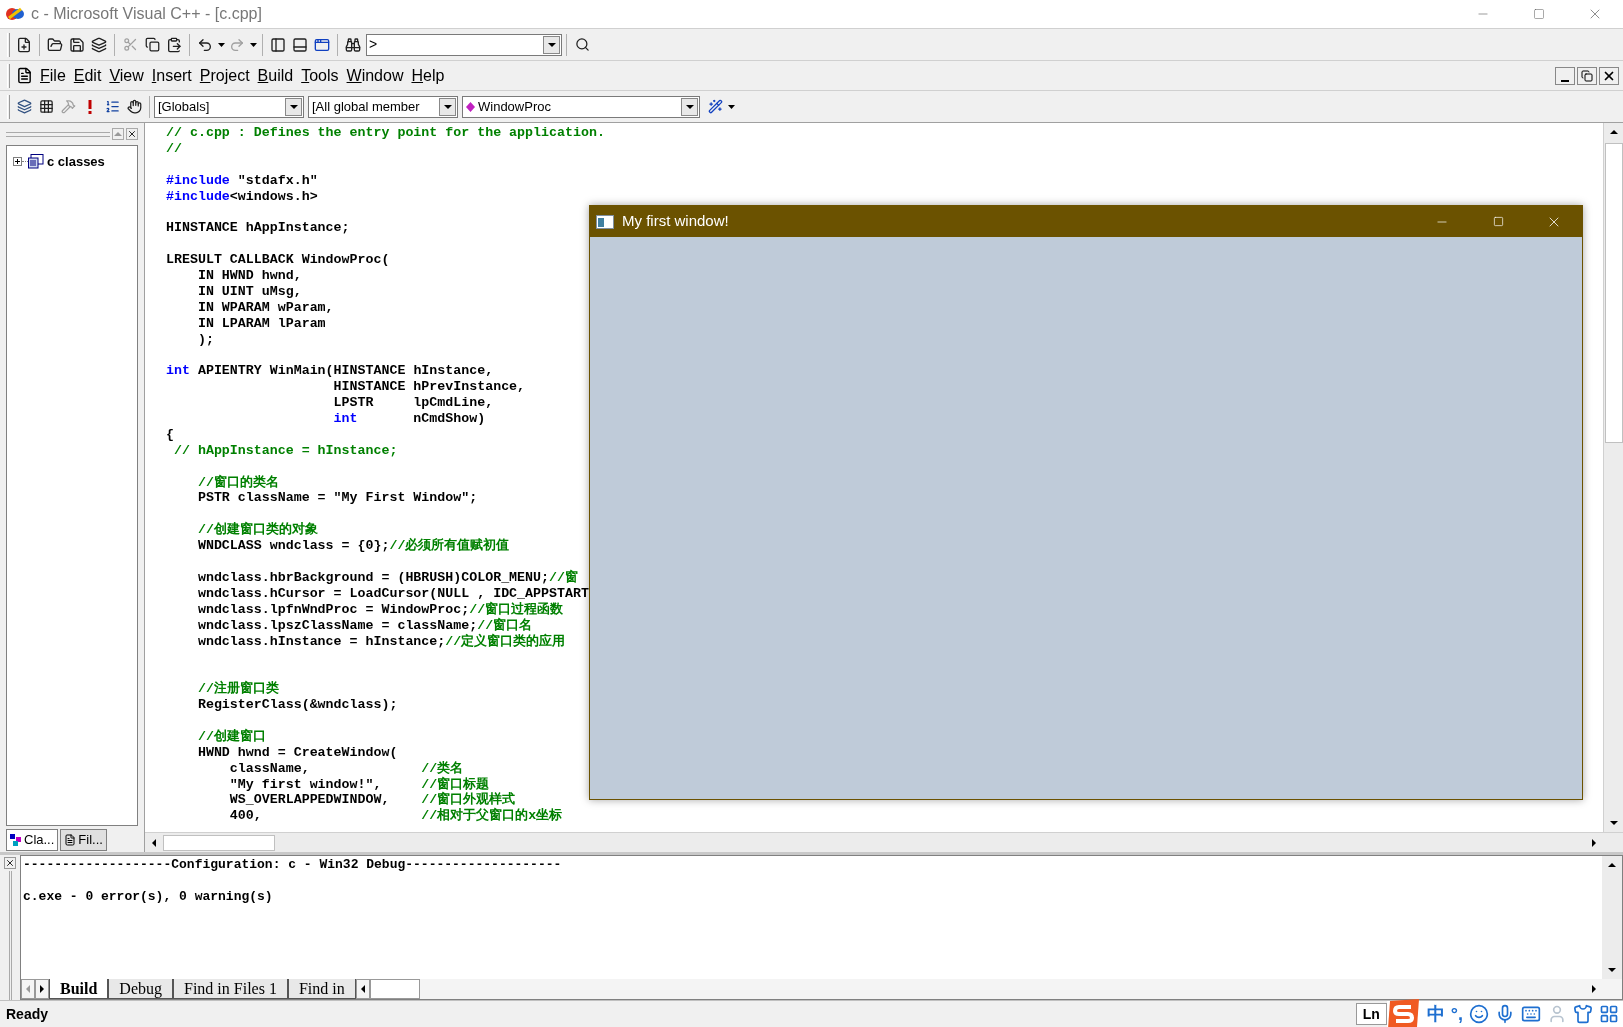  Describe the element at coordinates (17, 162) in the screenshot. I see `expand-icon` at that location.